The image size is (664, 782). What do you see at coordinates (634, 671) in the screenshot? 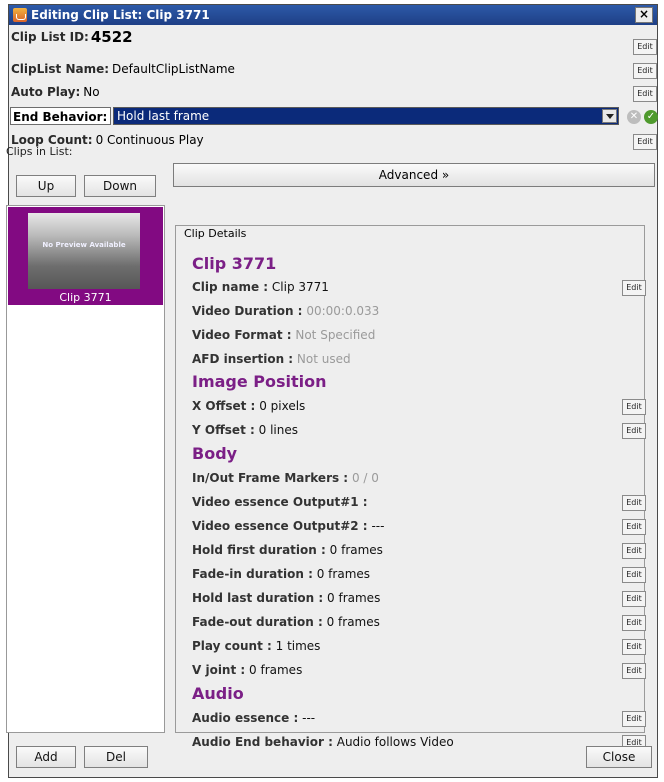
I see `edit-v-joint-button: Edit` at bounding box center [634, 671].